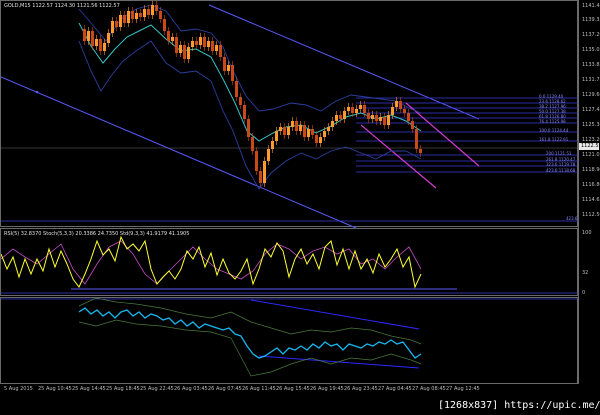  I want to click on osc-trend-line-lower, so click(339, 362).